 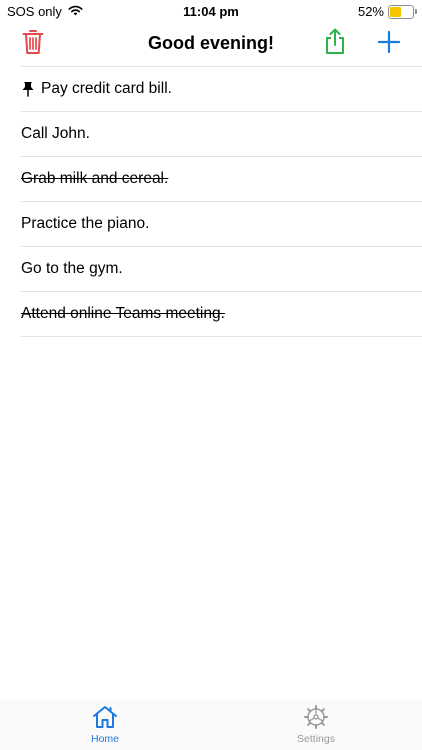 I want to click on status-right: 52%, so click(x=387, y=11).